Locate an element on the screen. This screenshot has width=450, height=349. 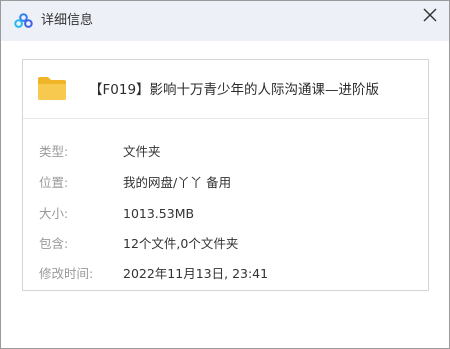
property-label: 大小: is located at coordinates (54, 213).